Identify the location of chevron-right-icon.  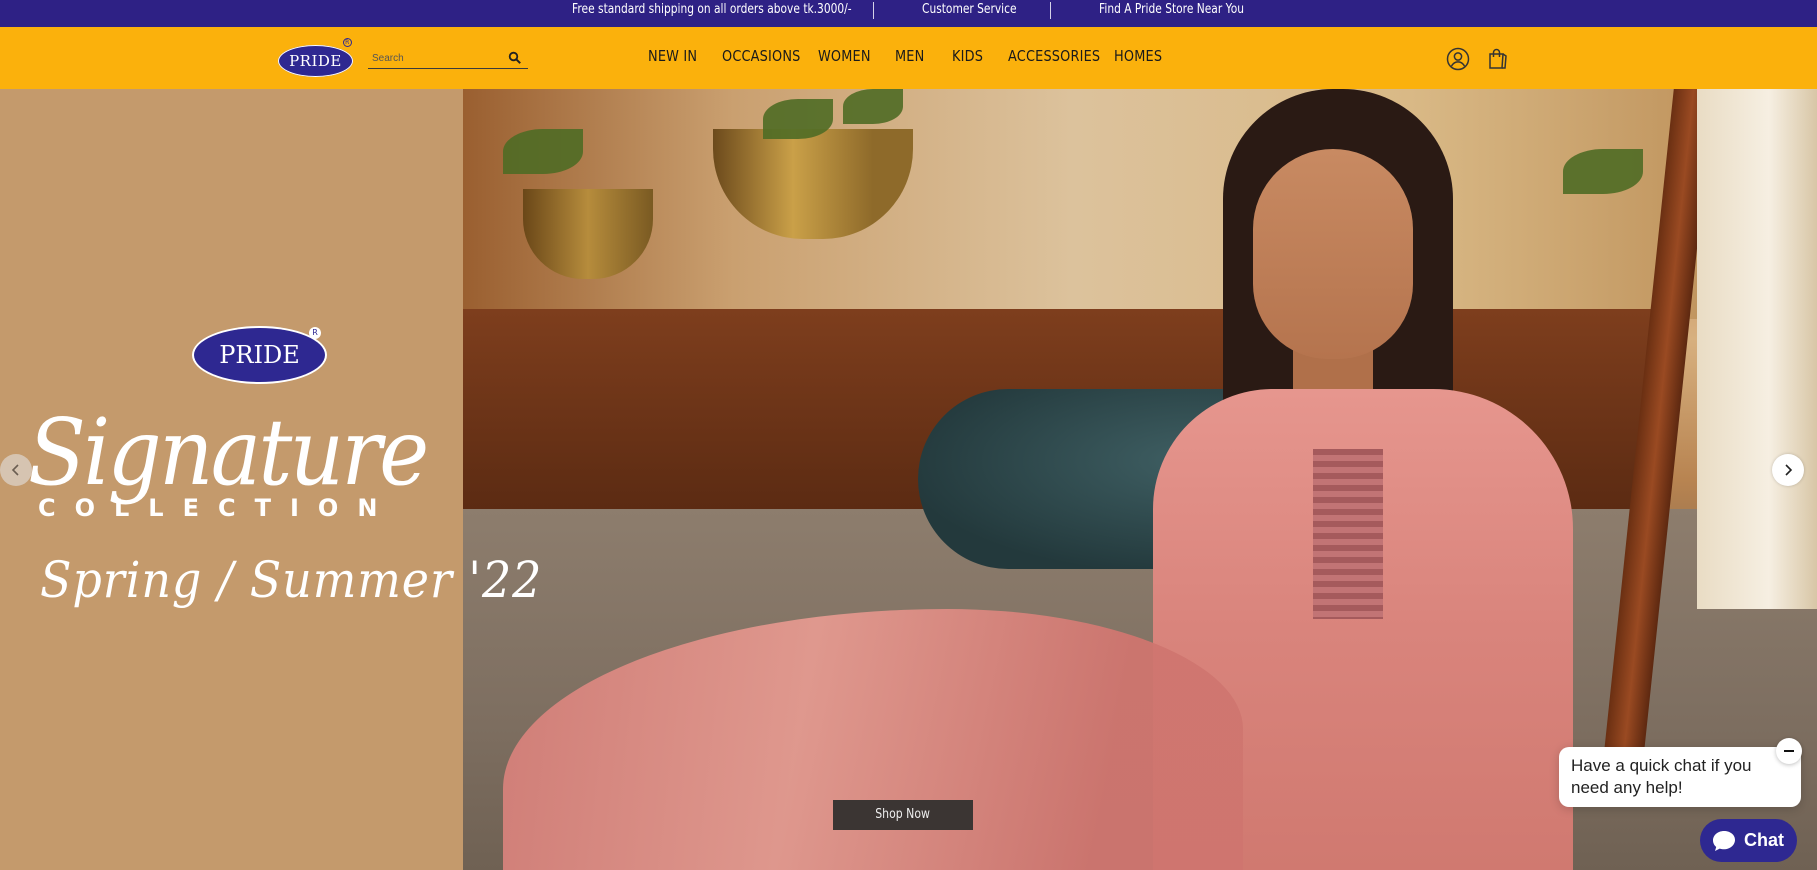
(1789, 470).